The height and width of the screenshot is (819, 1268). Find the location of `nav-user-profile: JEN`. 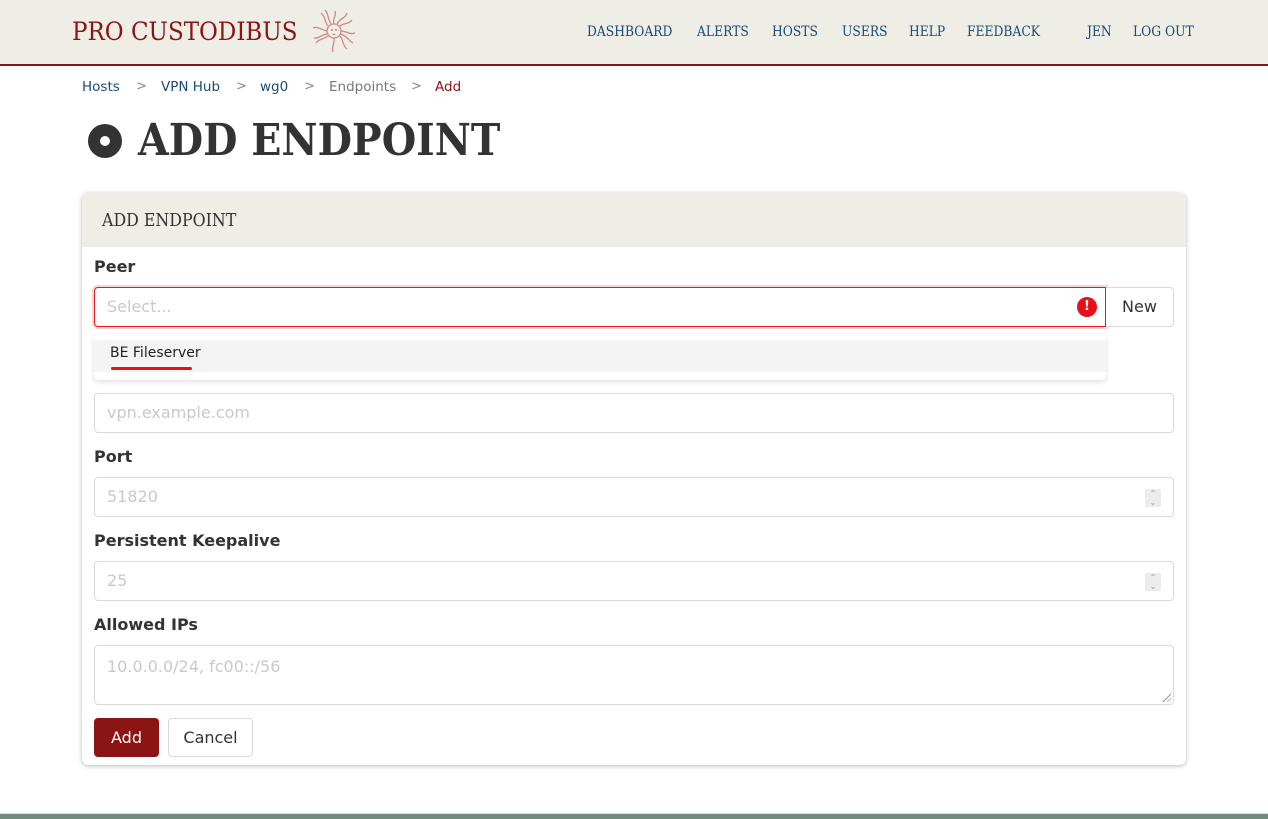

nav-user-profile: JEN is located at coordinates (1099, 32).